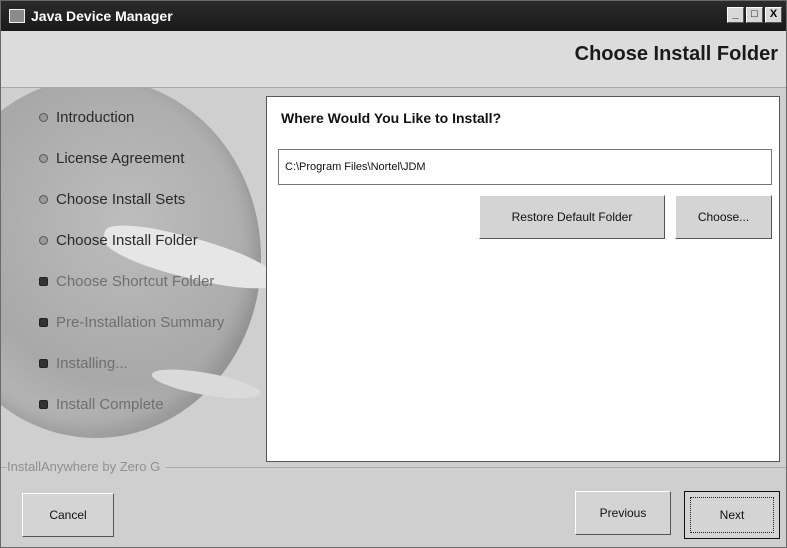 The height and width of the screenshot is (548, 787). I want to click on step-introduction: Introduction, so click(86, 117).